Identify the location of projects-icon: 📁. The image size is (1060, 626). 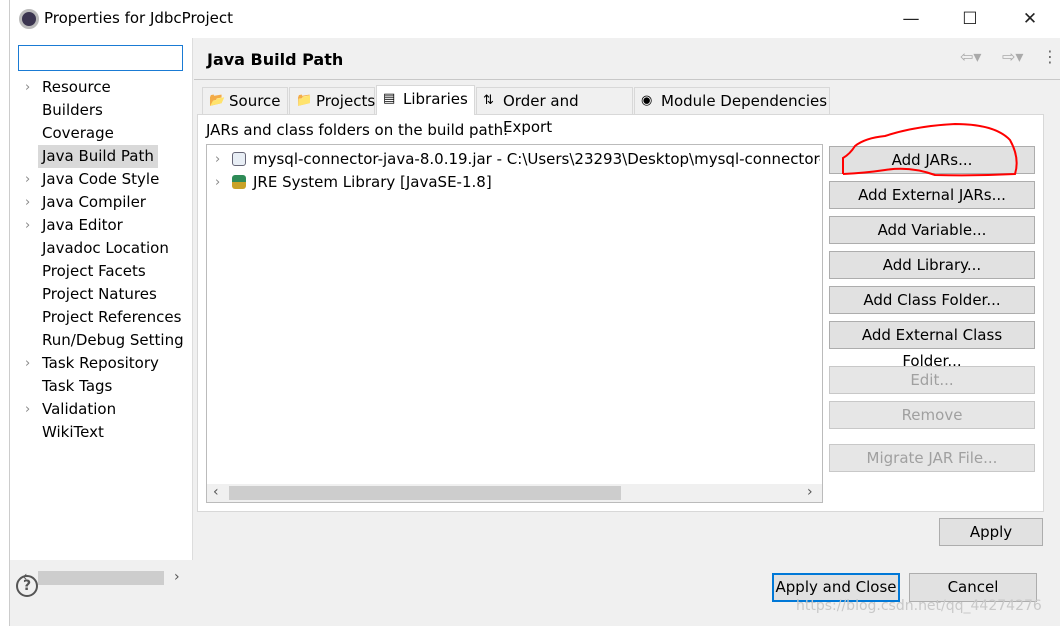
(304, 100).